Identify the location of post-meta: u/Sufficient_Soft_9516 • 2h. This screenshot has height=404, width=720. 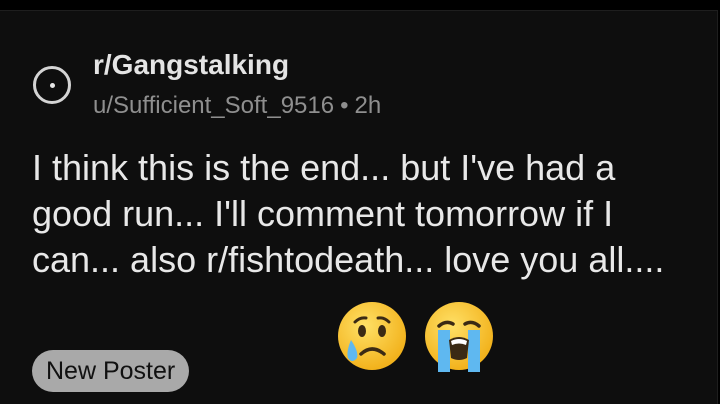
(237, 106).